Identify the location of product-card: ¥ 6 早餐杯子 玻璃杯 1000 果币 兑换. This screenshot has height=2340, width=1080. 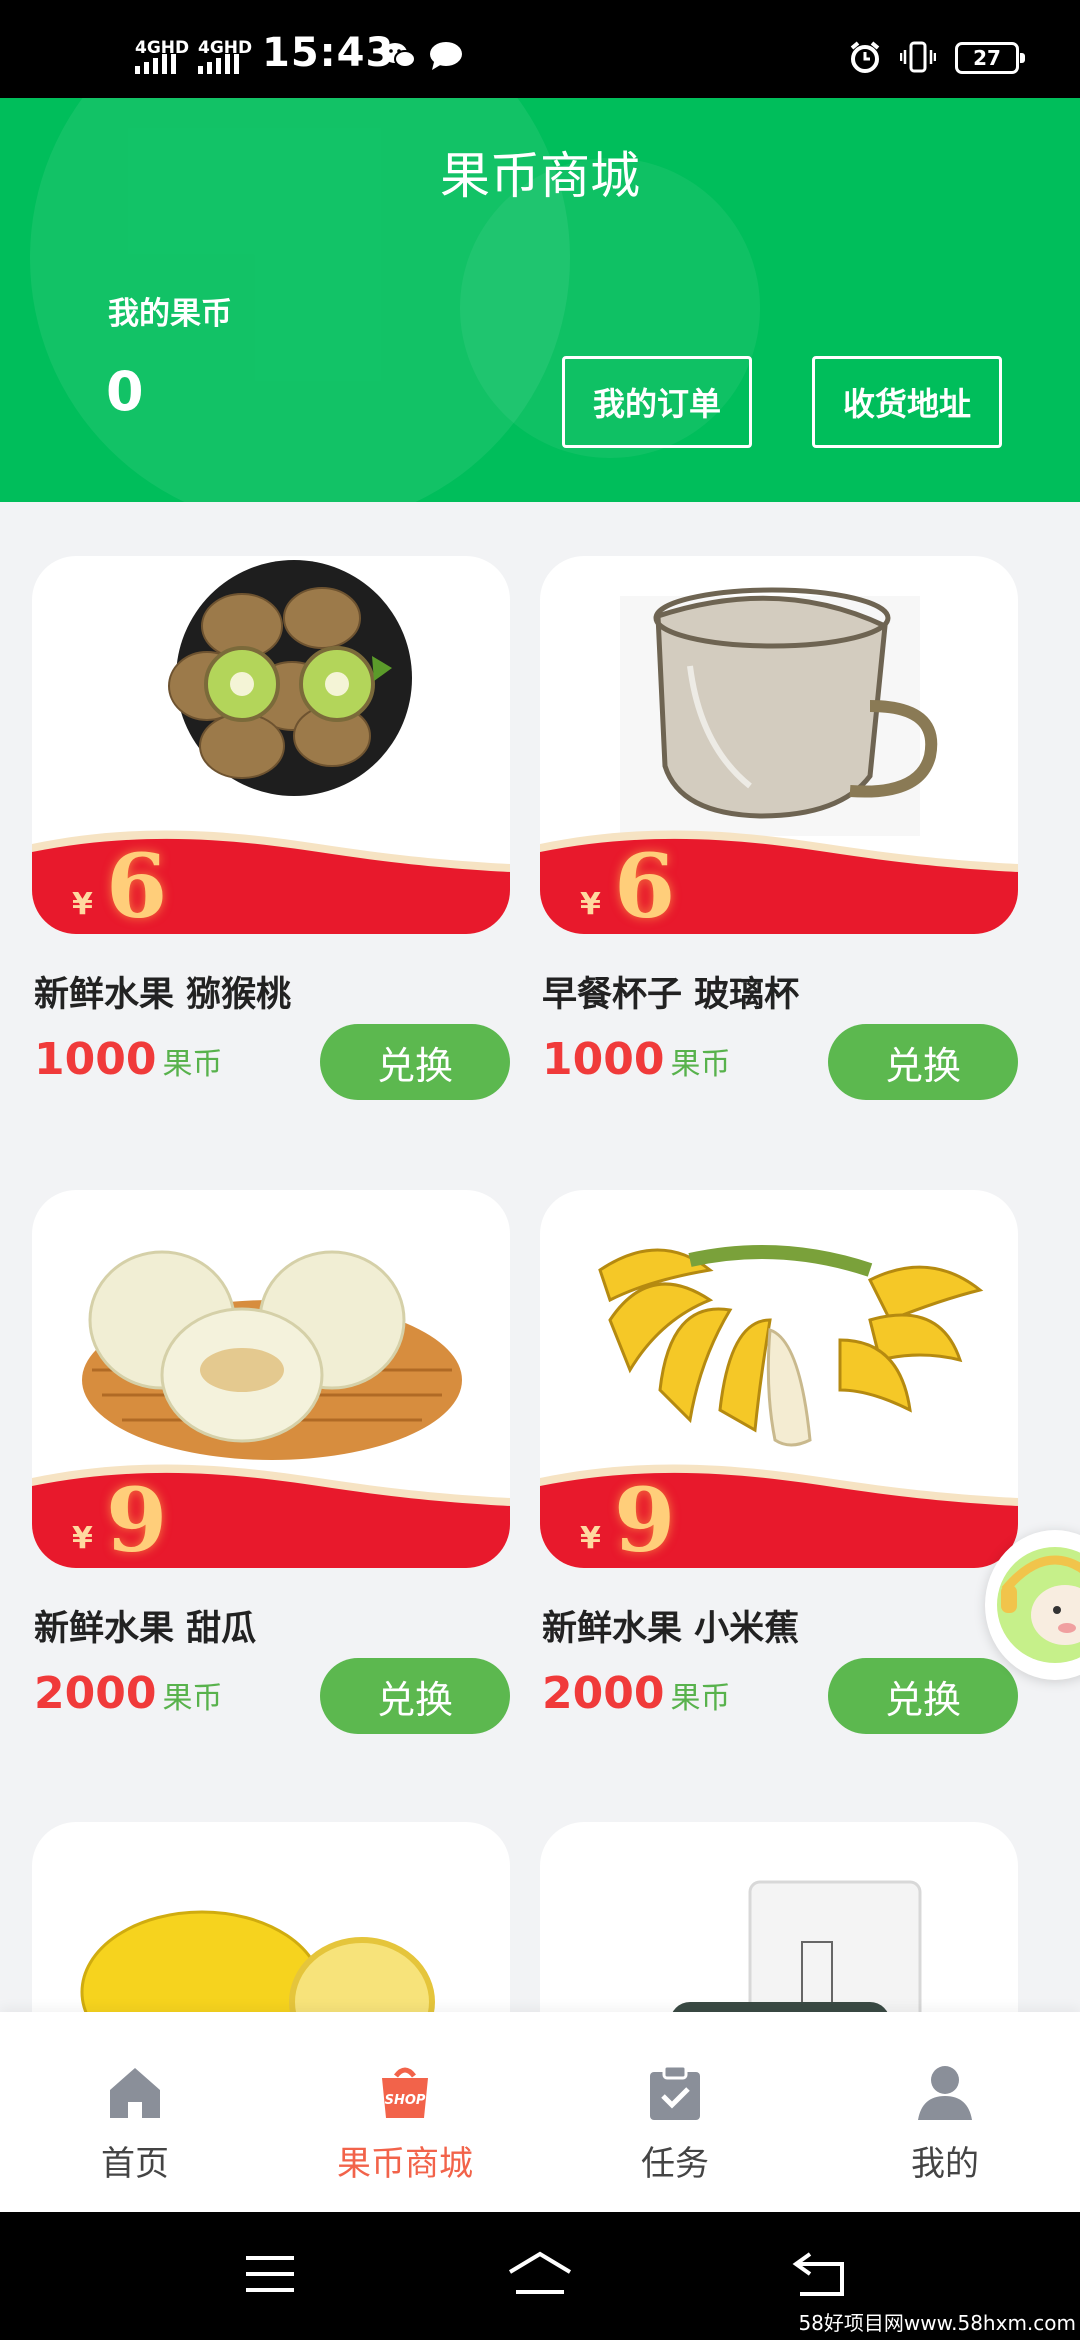
(779, 828).